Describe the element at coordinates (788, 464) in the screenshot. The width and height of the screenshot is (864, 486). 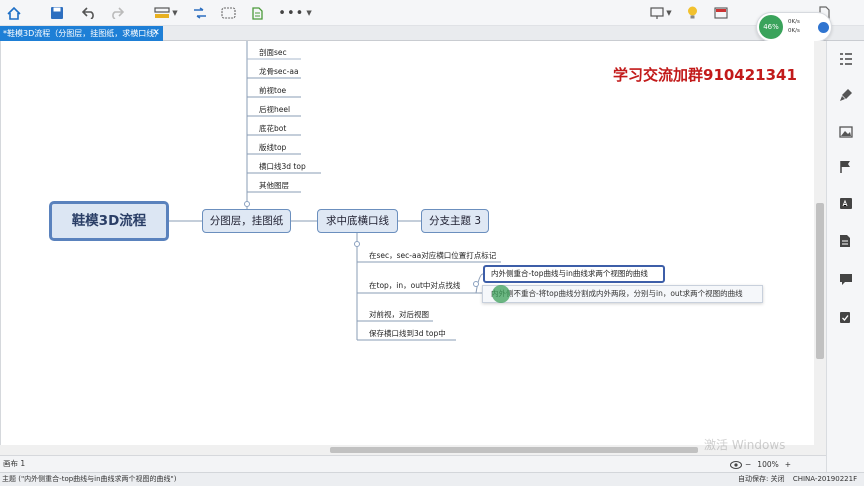
I see `zoom-in-button: +` at that location.